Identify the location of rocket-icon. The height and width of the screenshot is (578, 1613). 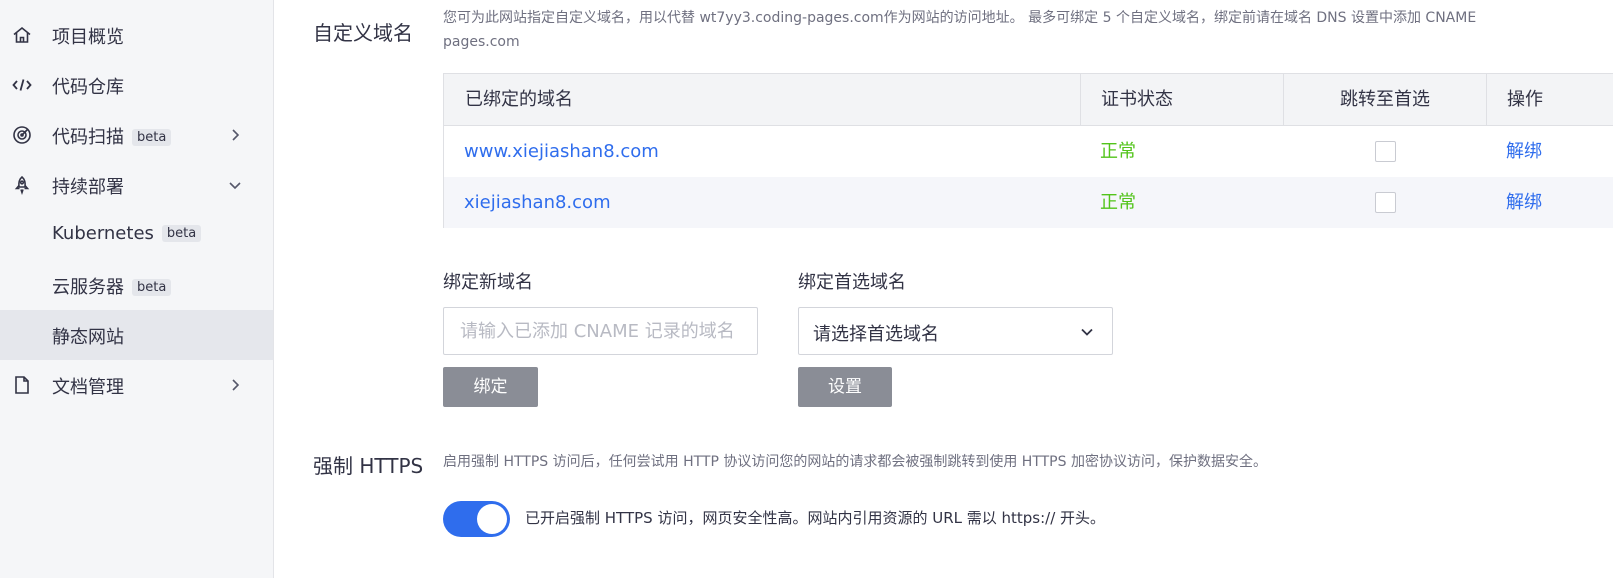
(22, 185).